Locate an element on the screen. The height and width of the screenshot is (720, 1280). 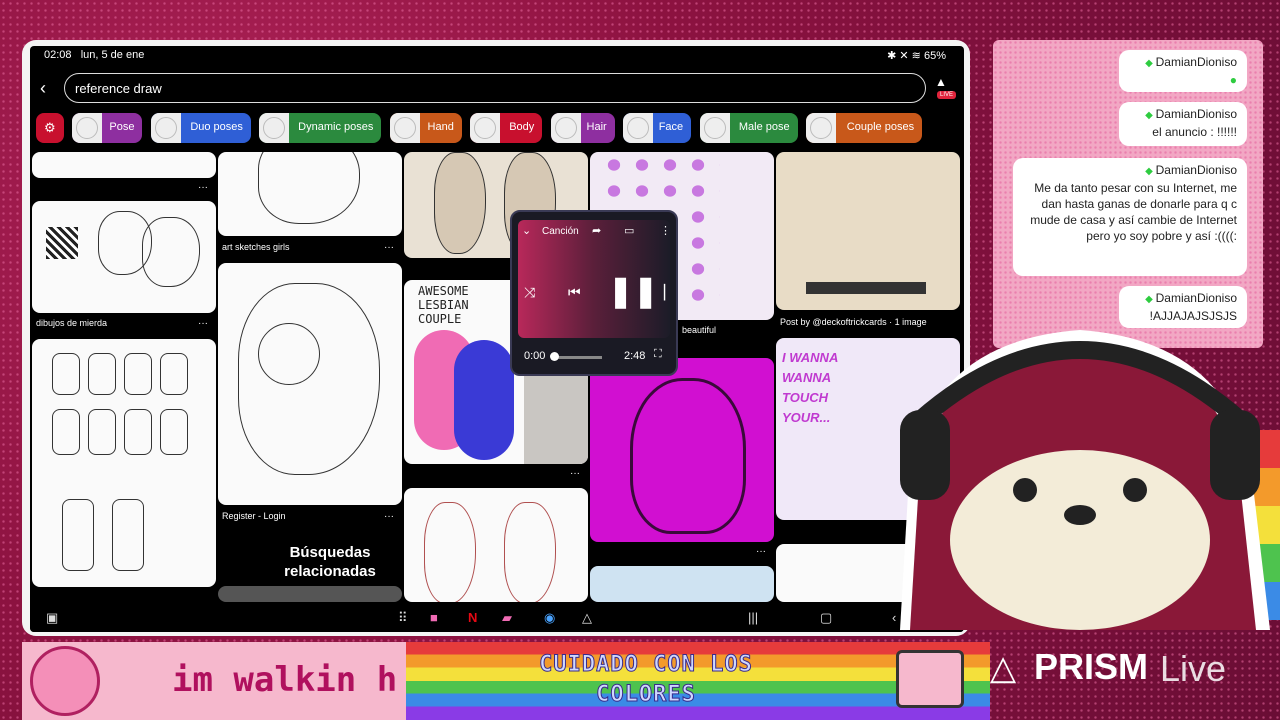
system-navbar: ▣ ⠿ ■ N ▰ ◉ △ ||| ▢ ‹ is located at coordinates (497, 617).